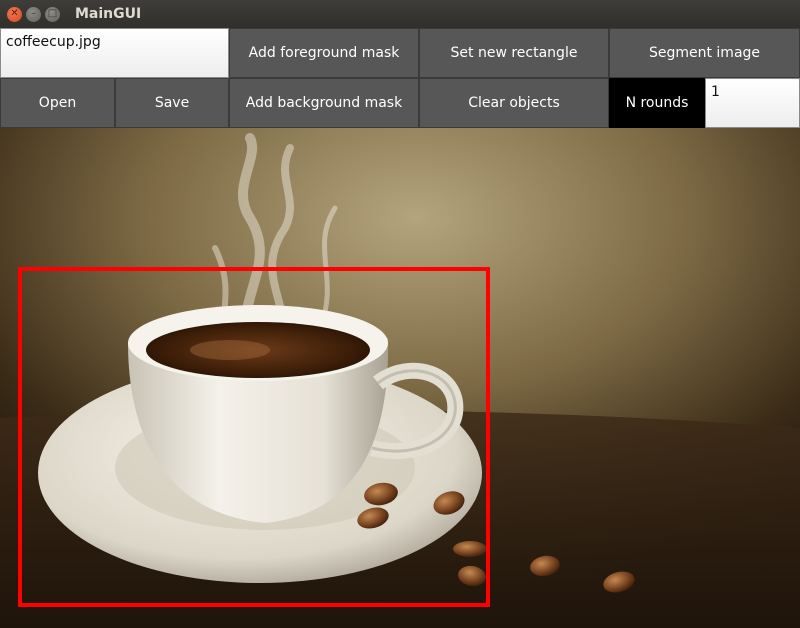 The height and width of the screenshot is (628, 800). I want to click on n-rounds-input: 1, so click(752, 103).